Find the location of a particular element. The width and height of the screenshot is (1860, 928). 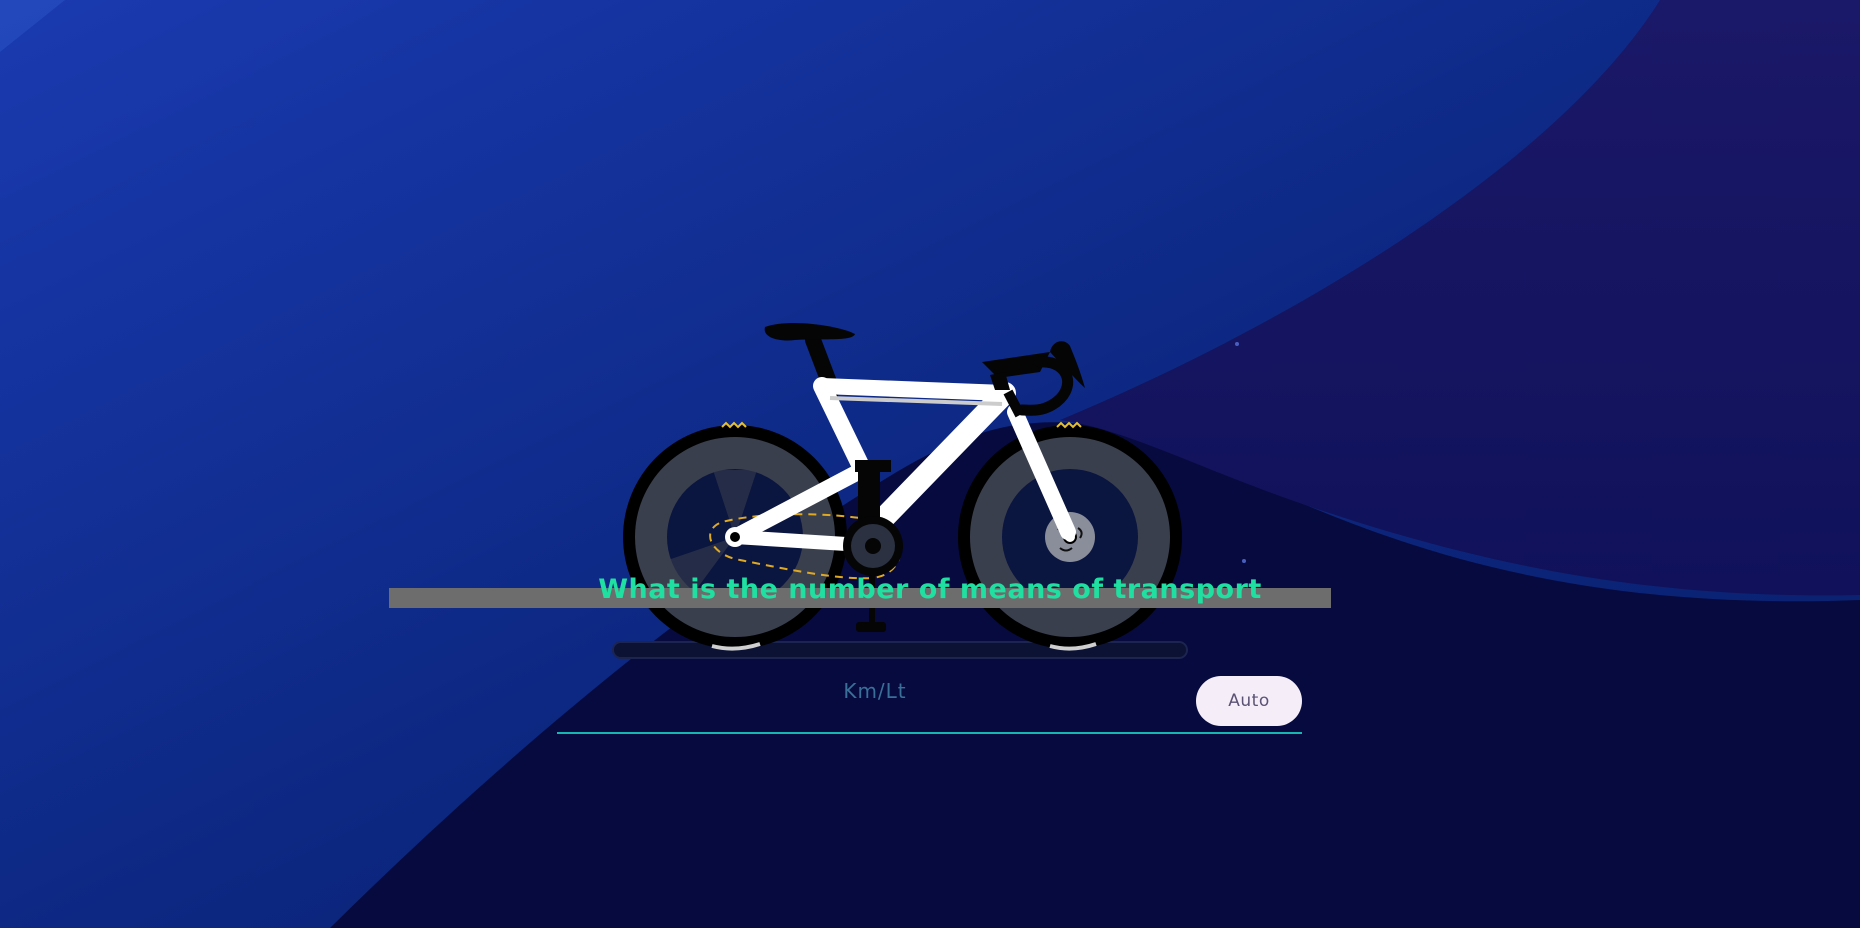

efficiency-input is located at coordinates (875, 691).